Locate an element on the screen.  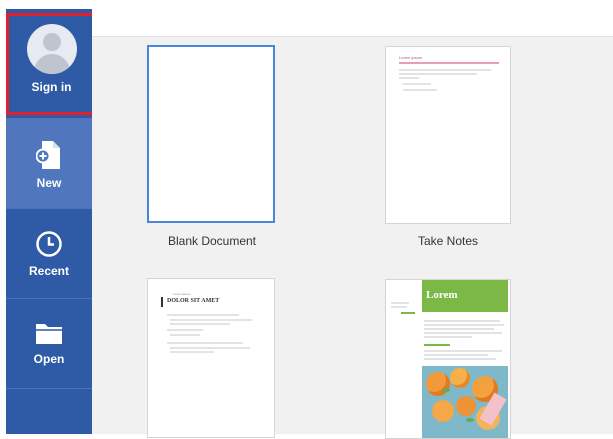
sign-in-label: Sign in is located at coordinates (51, 87).